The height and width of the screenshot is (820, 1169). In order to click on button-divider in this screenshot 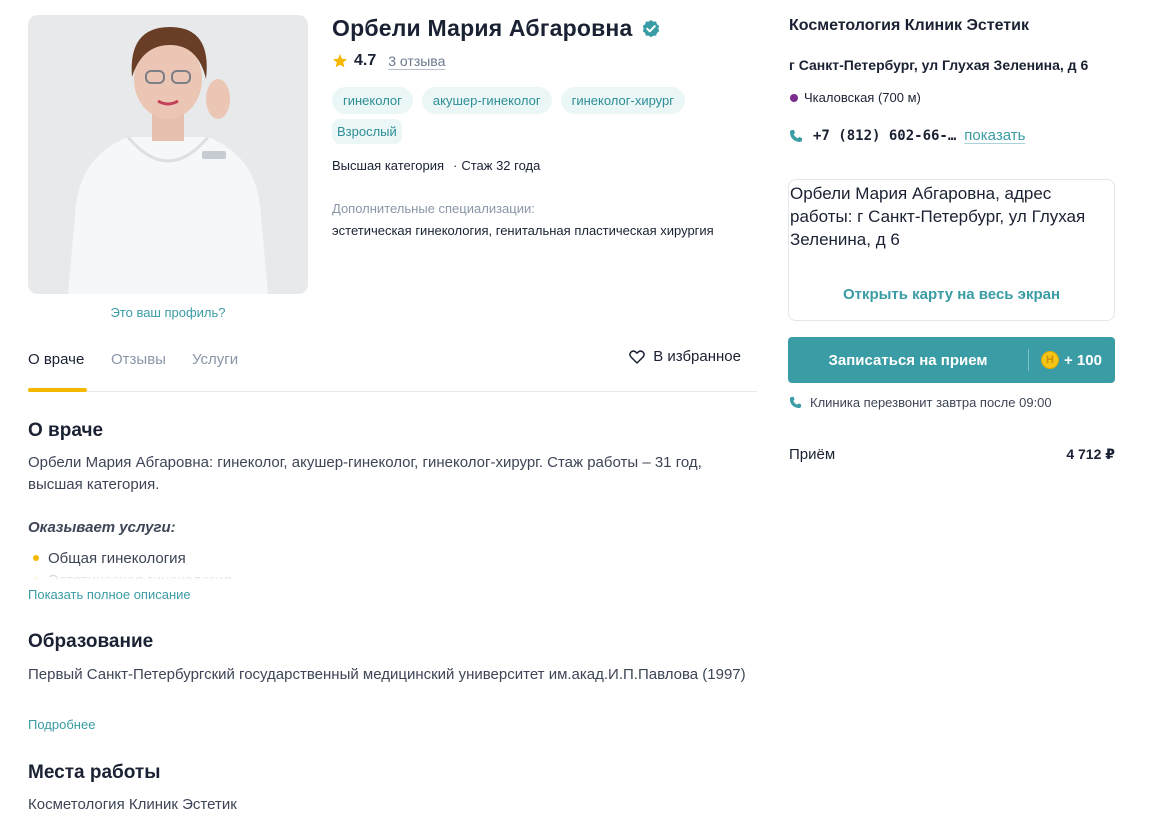, I will do `click(1028, 360)`.